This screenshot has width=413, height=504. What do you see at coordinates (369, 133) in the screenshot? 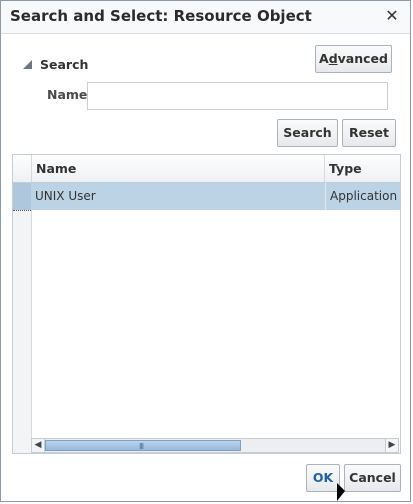
I see `reset-button: Reset` at bounding box center [369, 133].